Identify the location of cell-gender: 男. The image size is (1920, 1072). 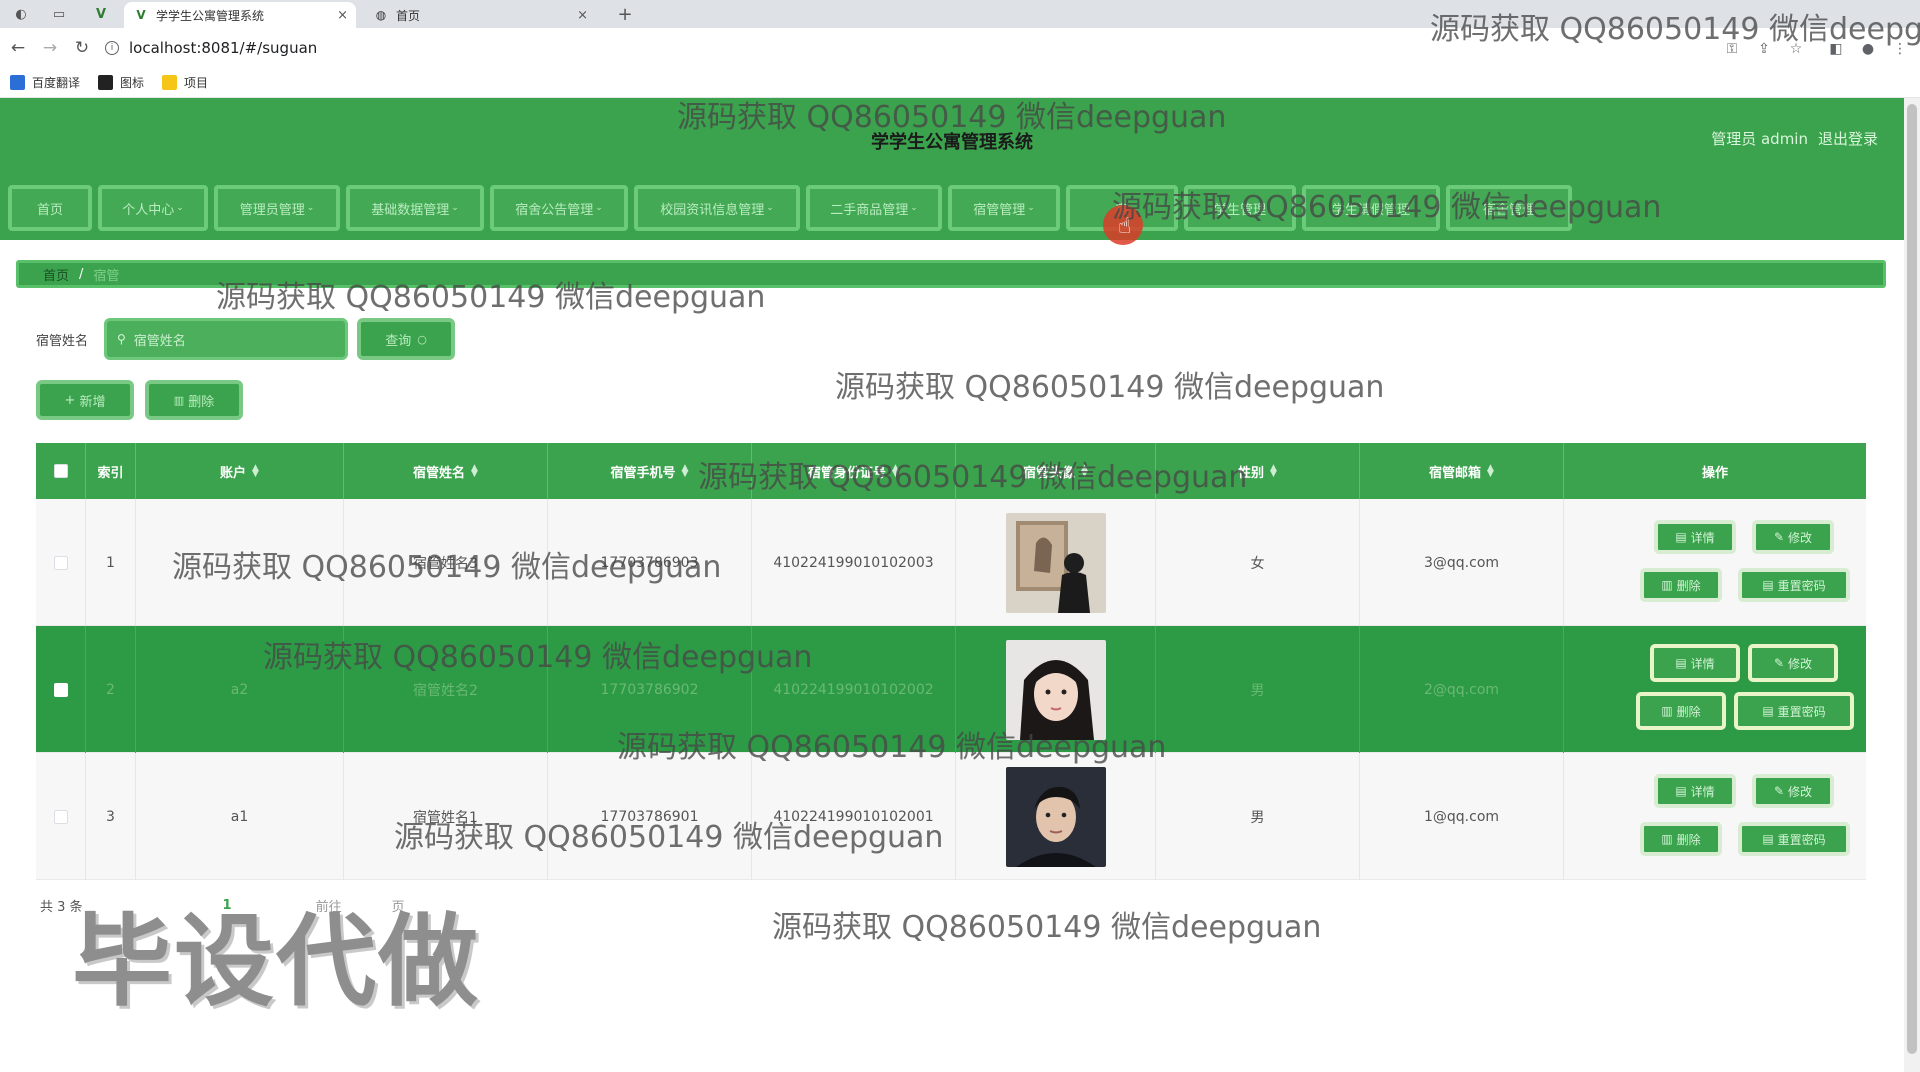
(1258, 689).